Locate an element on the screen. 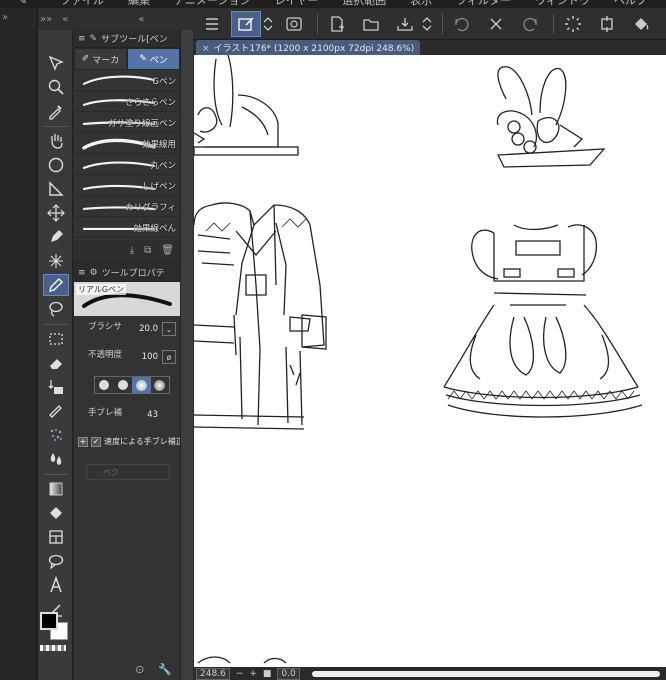 The width and height of the screenshot is (666, 680). anti-alias-selector is located at coordinates (132, 385).